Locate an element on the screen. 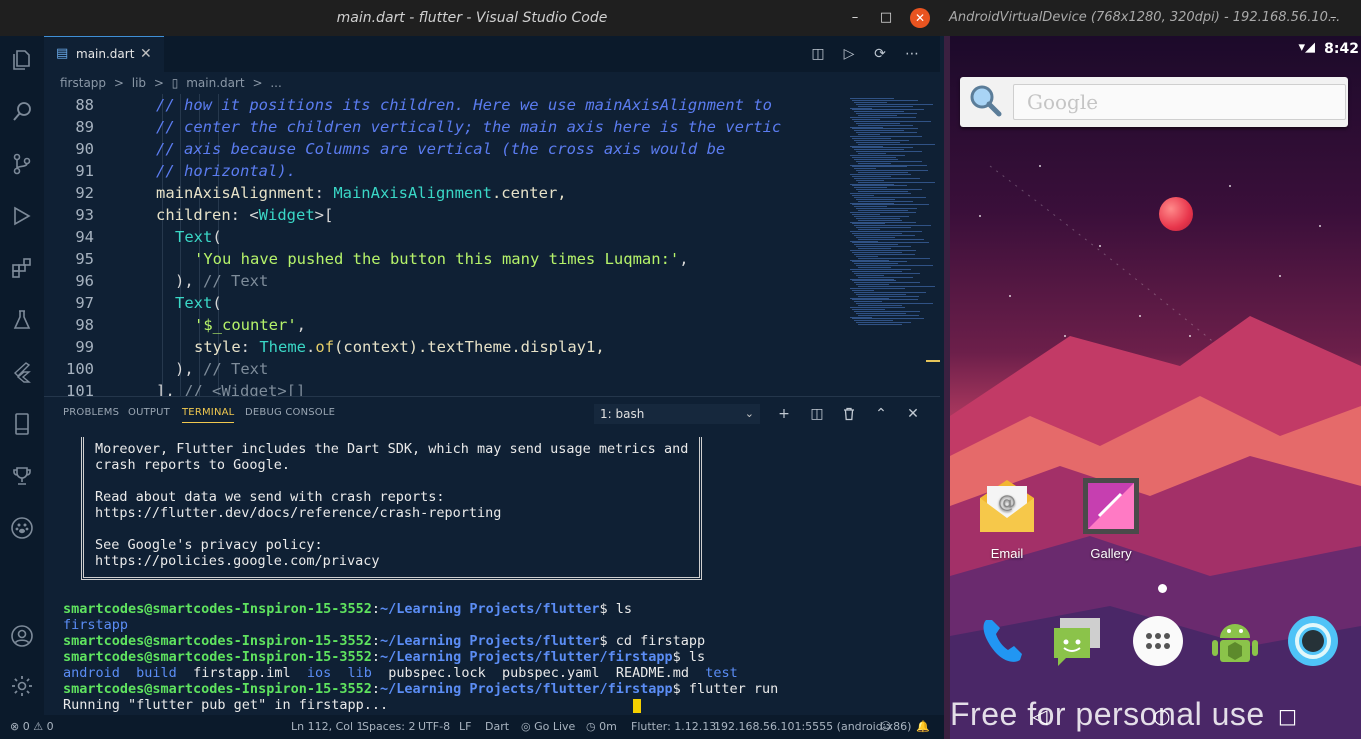 The height and width of the screenshot is (739, 1361). language-mode: Dart is located at coordinates (497, 727).